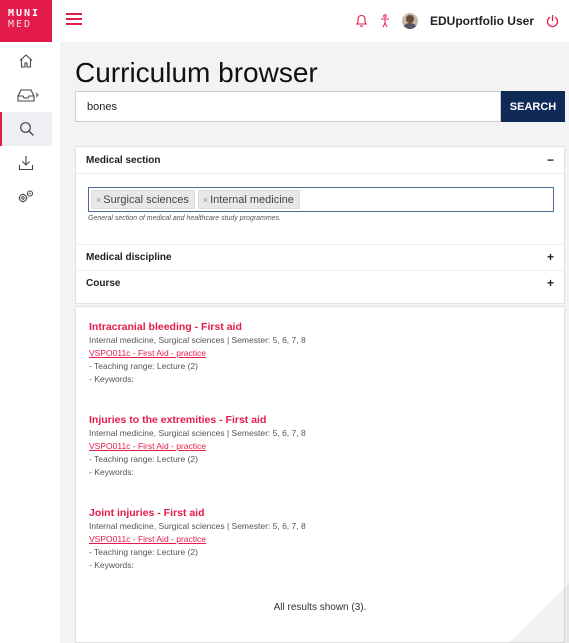  Describe the element at coordinates (37, 95) in the screenshot. I see `submenu-caret-icon` at that location.